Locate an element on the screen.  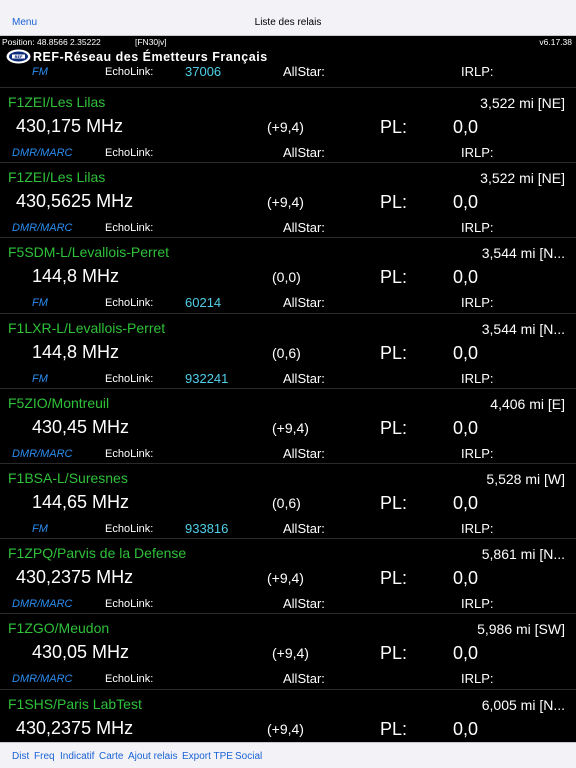
relay-distance: 4,406 mi [E] is located at coordinates (527, 403).